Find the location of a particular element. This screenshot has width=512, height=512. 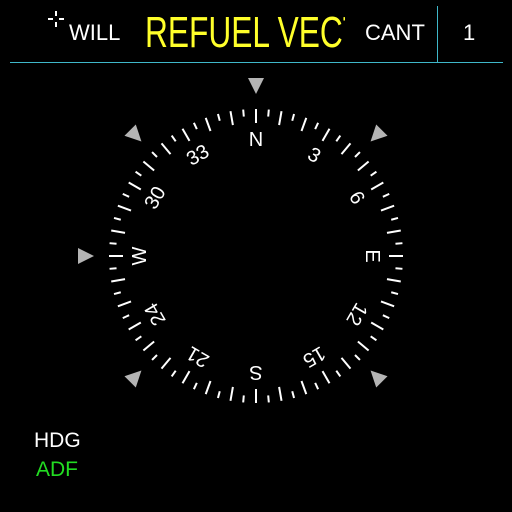

heading-label-300: 30 is located at coordinates (155, 198).